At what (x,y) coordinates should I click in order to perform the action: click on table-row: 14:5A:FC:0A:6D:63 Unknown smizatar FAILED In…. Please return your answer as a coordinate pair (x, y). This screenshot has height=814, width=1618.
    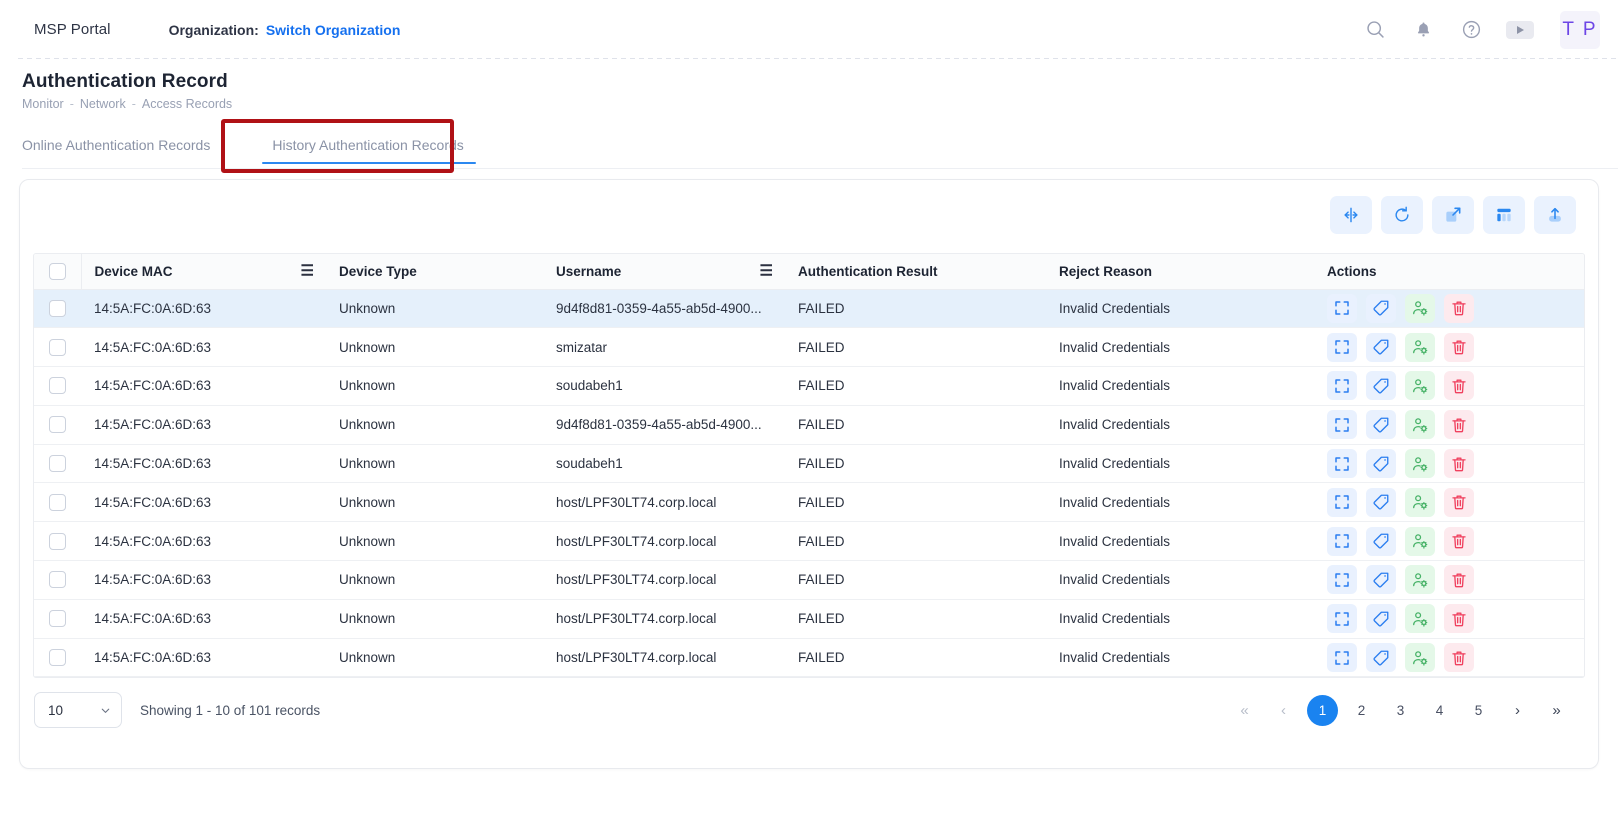
    Looking at the image, I should click on (809, 347).